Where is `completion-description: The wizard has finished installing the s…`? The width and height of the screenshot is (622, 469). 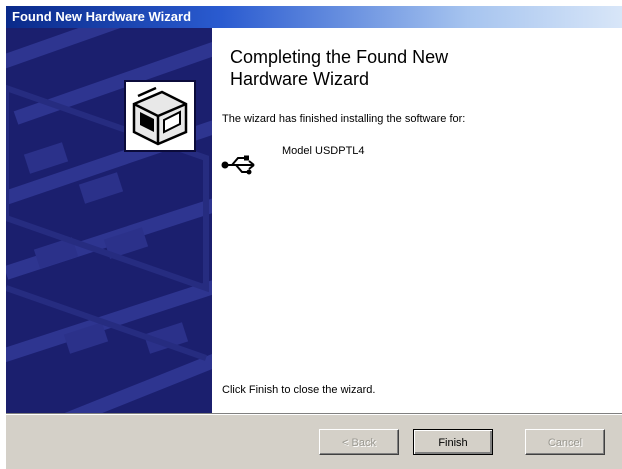 completion-description: The wizard has finished installing the s… is located at coordinates (344, 119).